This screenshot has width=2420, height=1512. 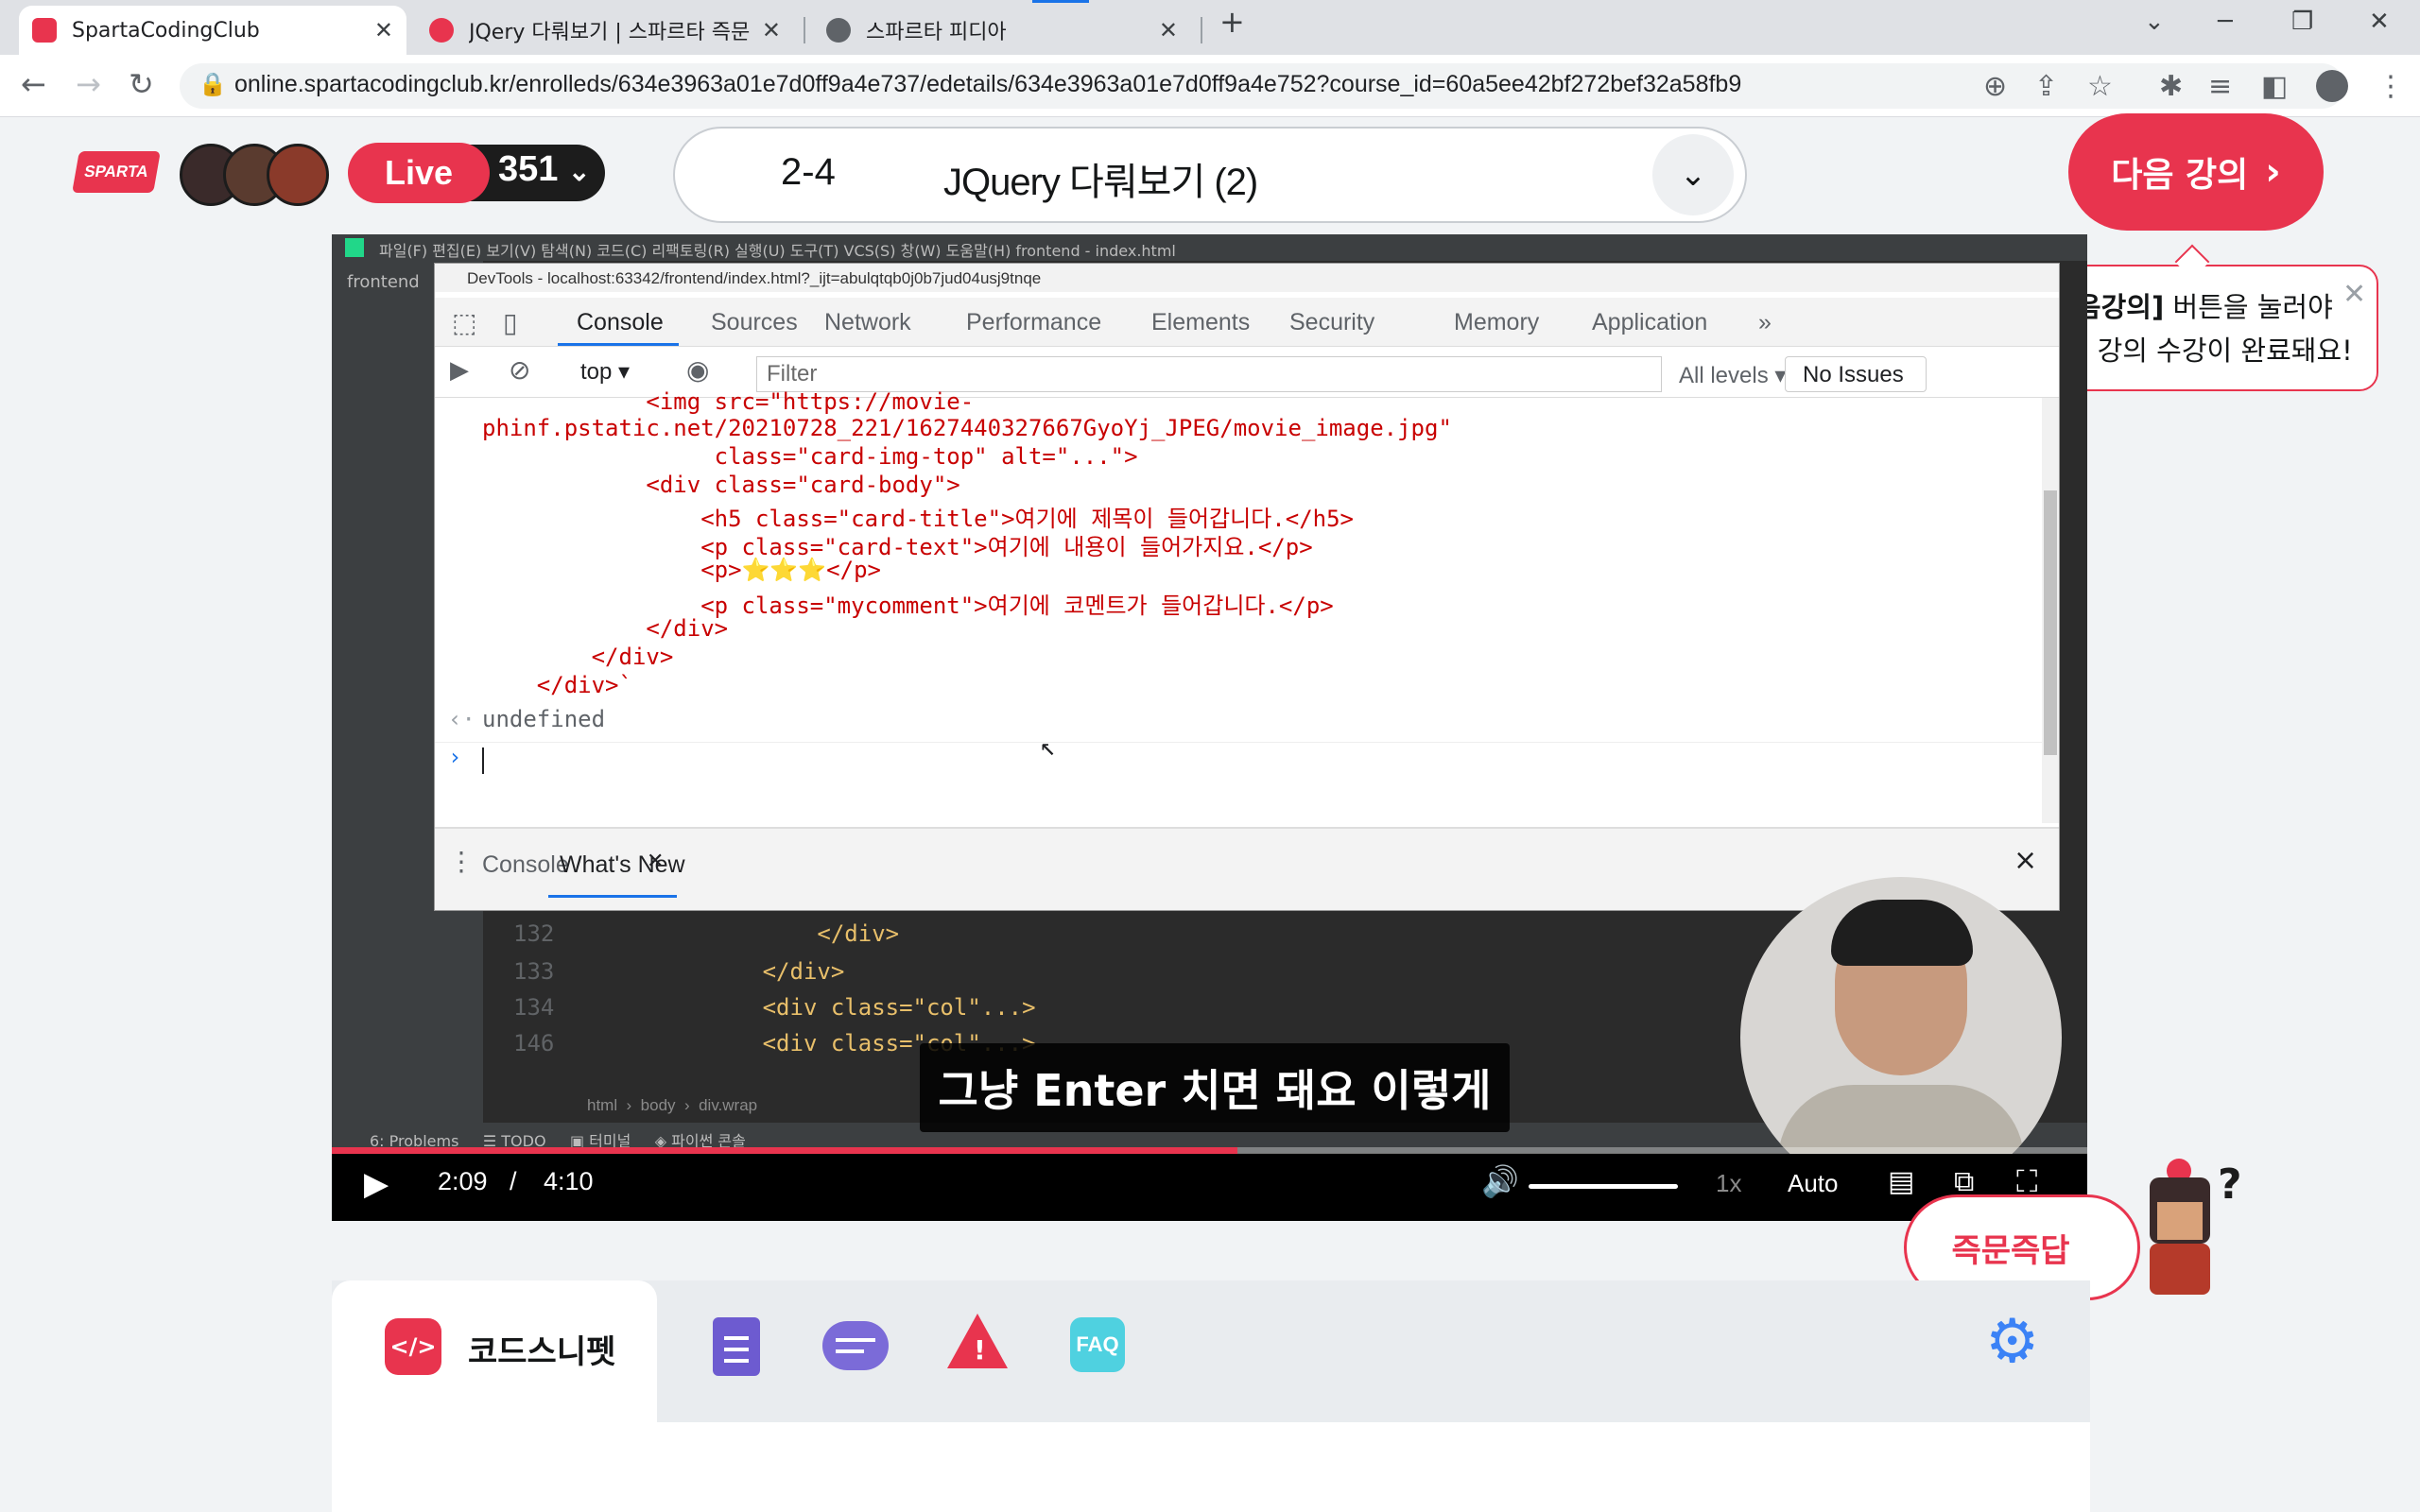 I want to click on back-arrow-icon: ←, so click(x=33, y=84).